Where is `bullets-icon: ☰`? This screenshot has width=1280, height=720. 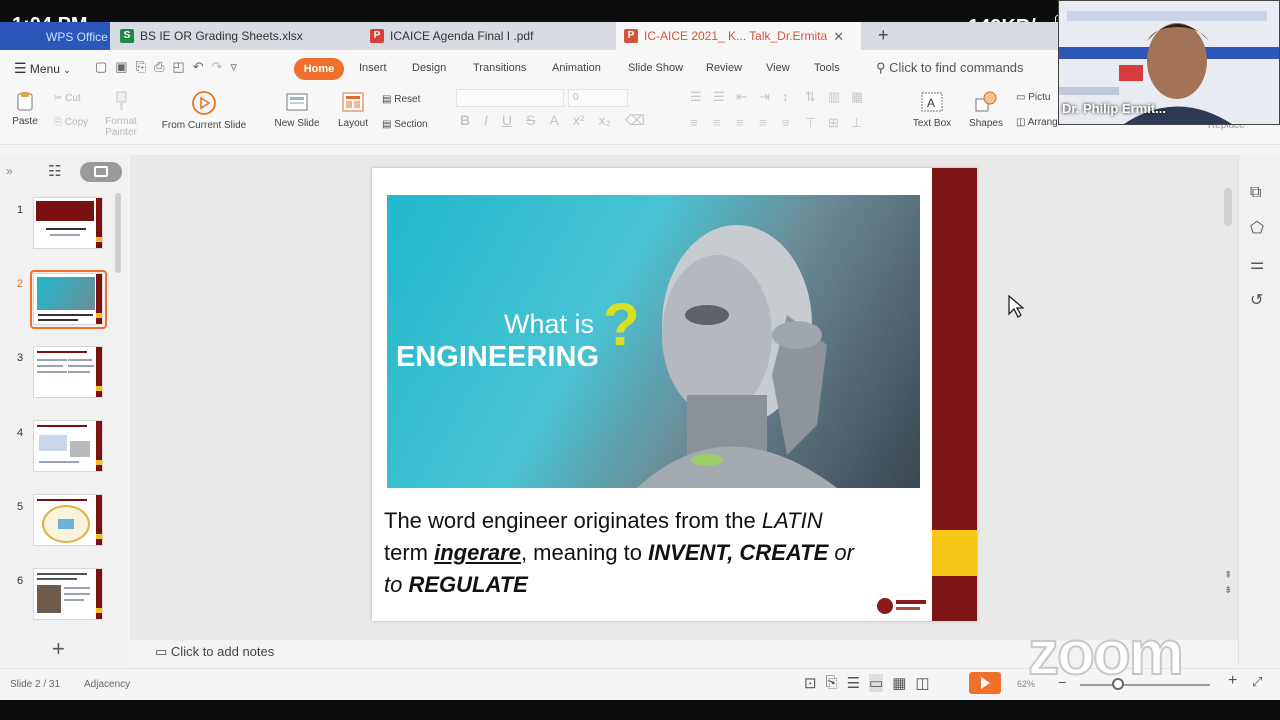 bullets-icon: ☰ is located at coordinates (701, 97).